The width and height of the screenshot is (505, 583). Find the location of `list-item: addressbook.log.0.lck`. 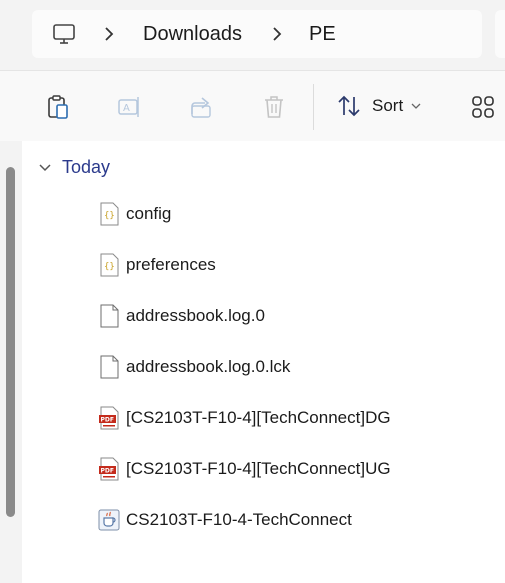

list-item: addressbook.log.0.lck is located at coordinates (293, 367).